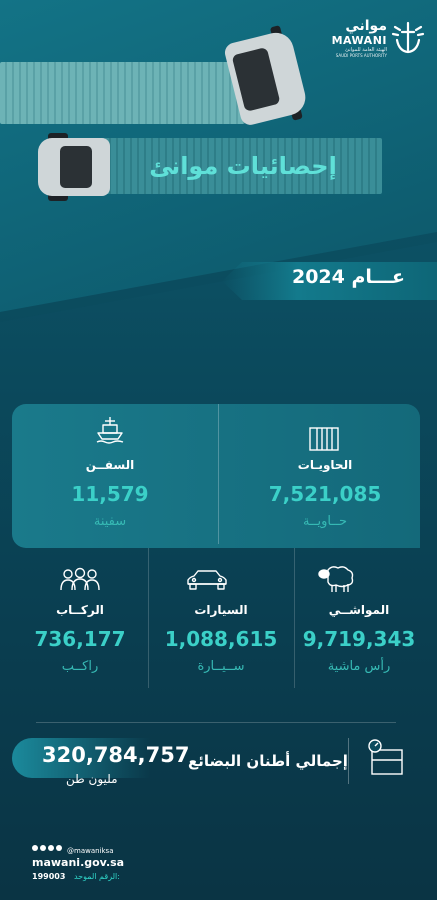 The width and height of the screenshot is (437, 900). Describe the element at coordinates (336, 579) in the screenshot. I see `sheep-icon` at that location.